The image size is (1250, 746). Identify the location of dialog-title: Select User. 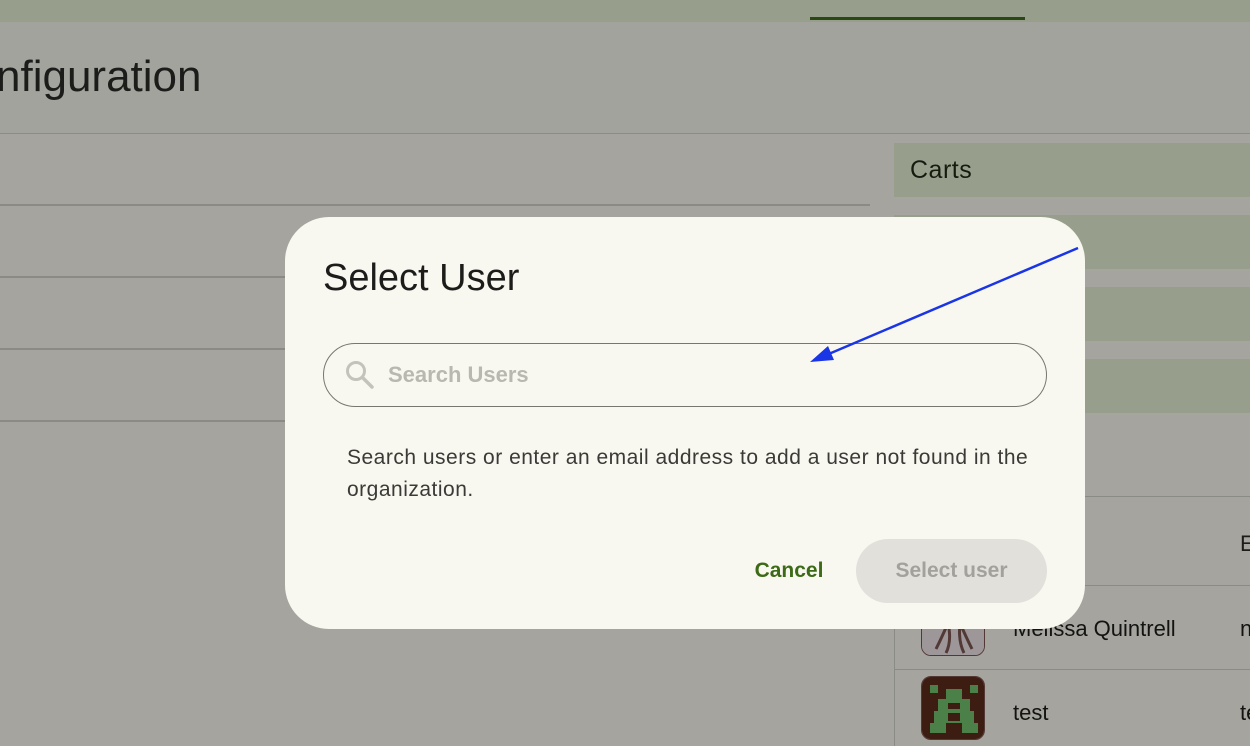
(421, 278).